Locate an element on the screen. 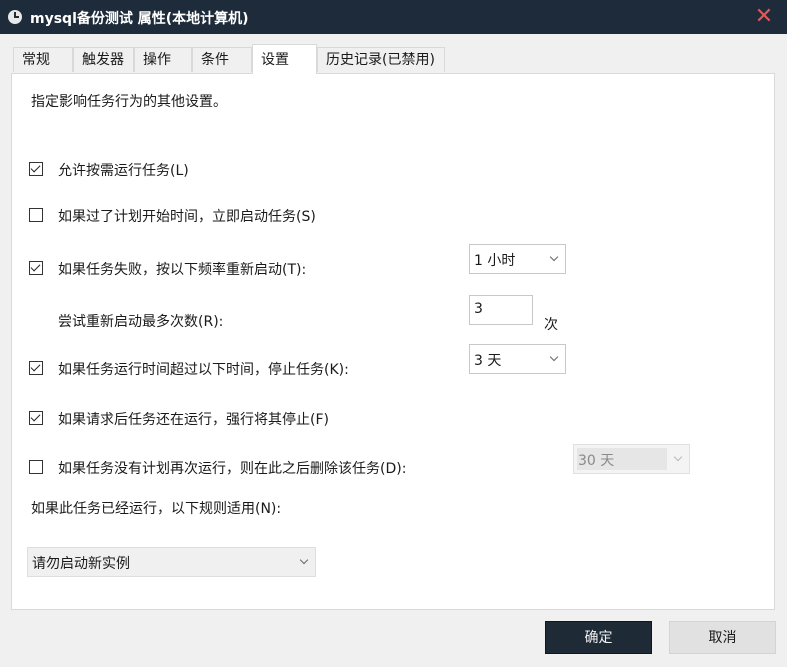 The height and width of the screenshot is (667, 787). cancel-button: 取消 is located at coordinates (722, 637).